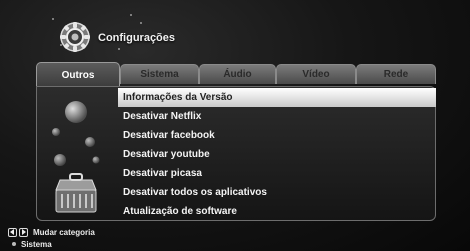  I want to click on gear-icon, so click(75, 37).